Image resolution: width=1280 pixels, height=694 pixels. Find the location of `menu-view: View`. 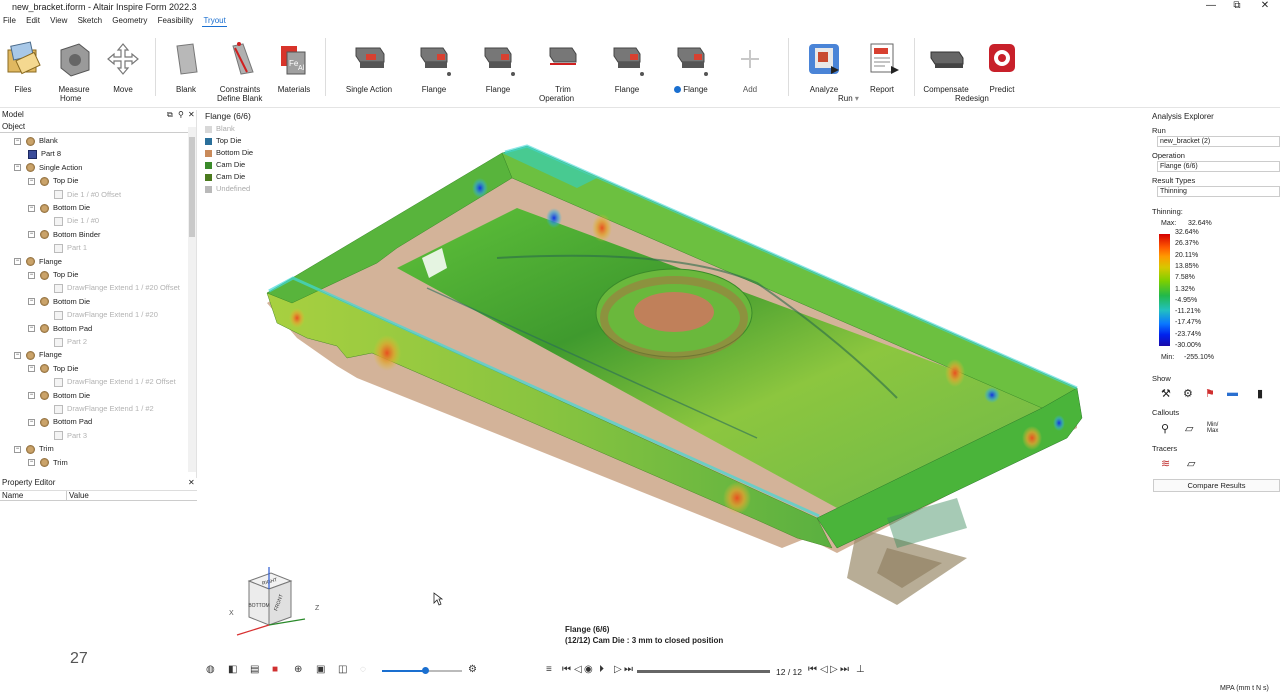

menu-view: View is located at coordinates (58, 20).